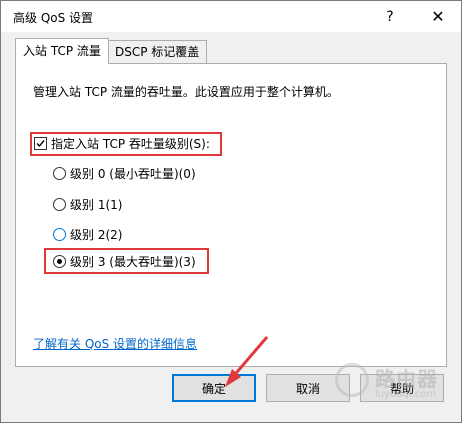  What do you see at coordinates (438, 16) in the screenshot?
I see `close-button: ✕` at bounding box center [438, 16].